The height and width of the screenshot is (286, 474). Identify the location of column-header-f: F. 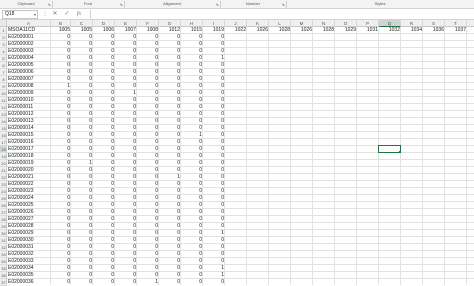
(148, 23).